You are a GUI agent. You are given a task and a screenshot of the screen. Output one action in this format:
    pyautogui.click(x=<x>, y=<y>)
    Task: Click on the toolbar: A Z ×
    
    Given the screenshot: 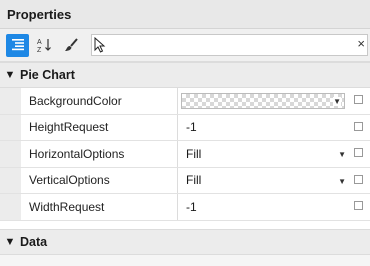 What is the action you would take?
    pyautogui.click(x=185, y=45)
    